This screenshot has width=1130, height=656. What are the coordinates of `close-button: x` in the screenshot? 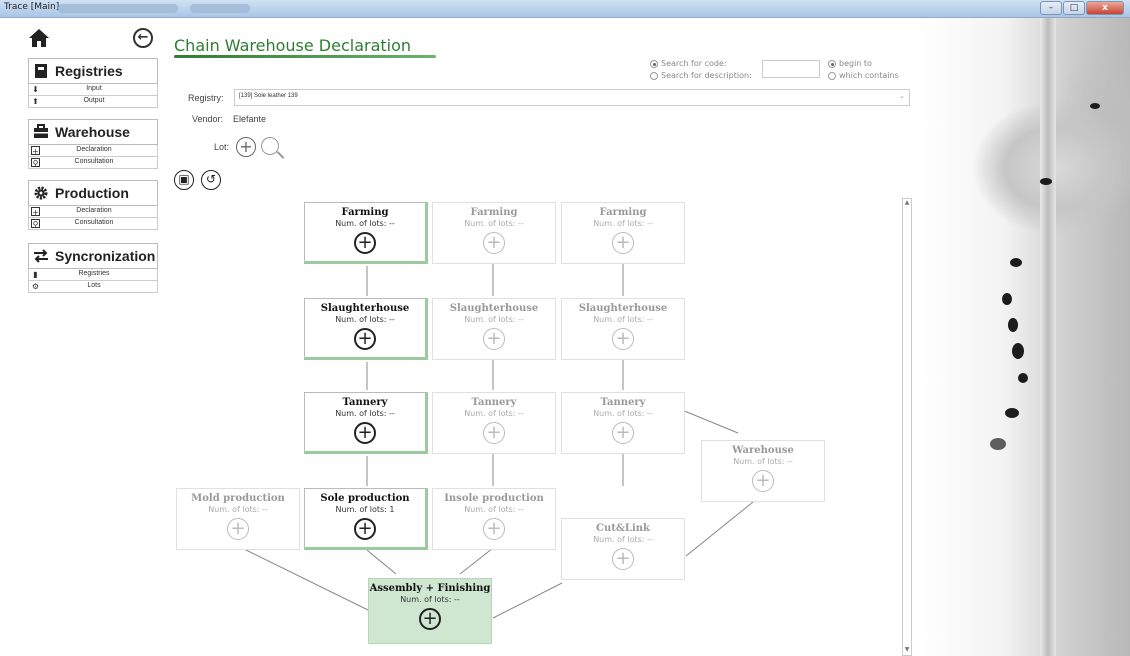 It's located at (1105, 8).